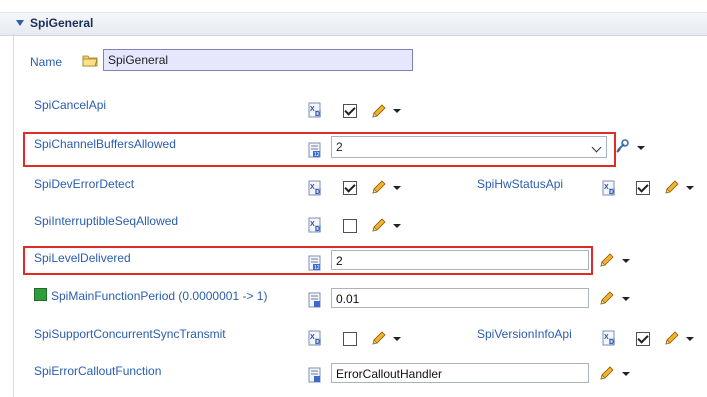  Describe the element at coordinates (105, 144) in the screenshot. I see `label-spi-channel-buffers-allowed: SpiChannelBuffersAllowed` at that location.